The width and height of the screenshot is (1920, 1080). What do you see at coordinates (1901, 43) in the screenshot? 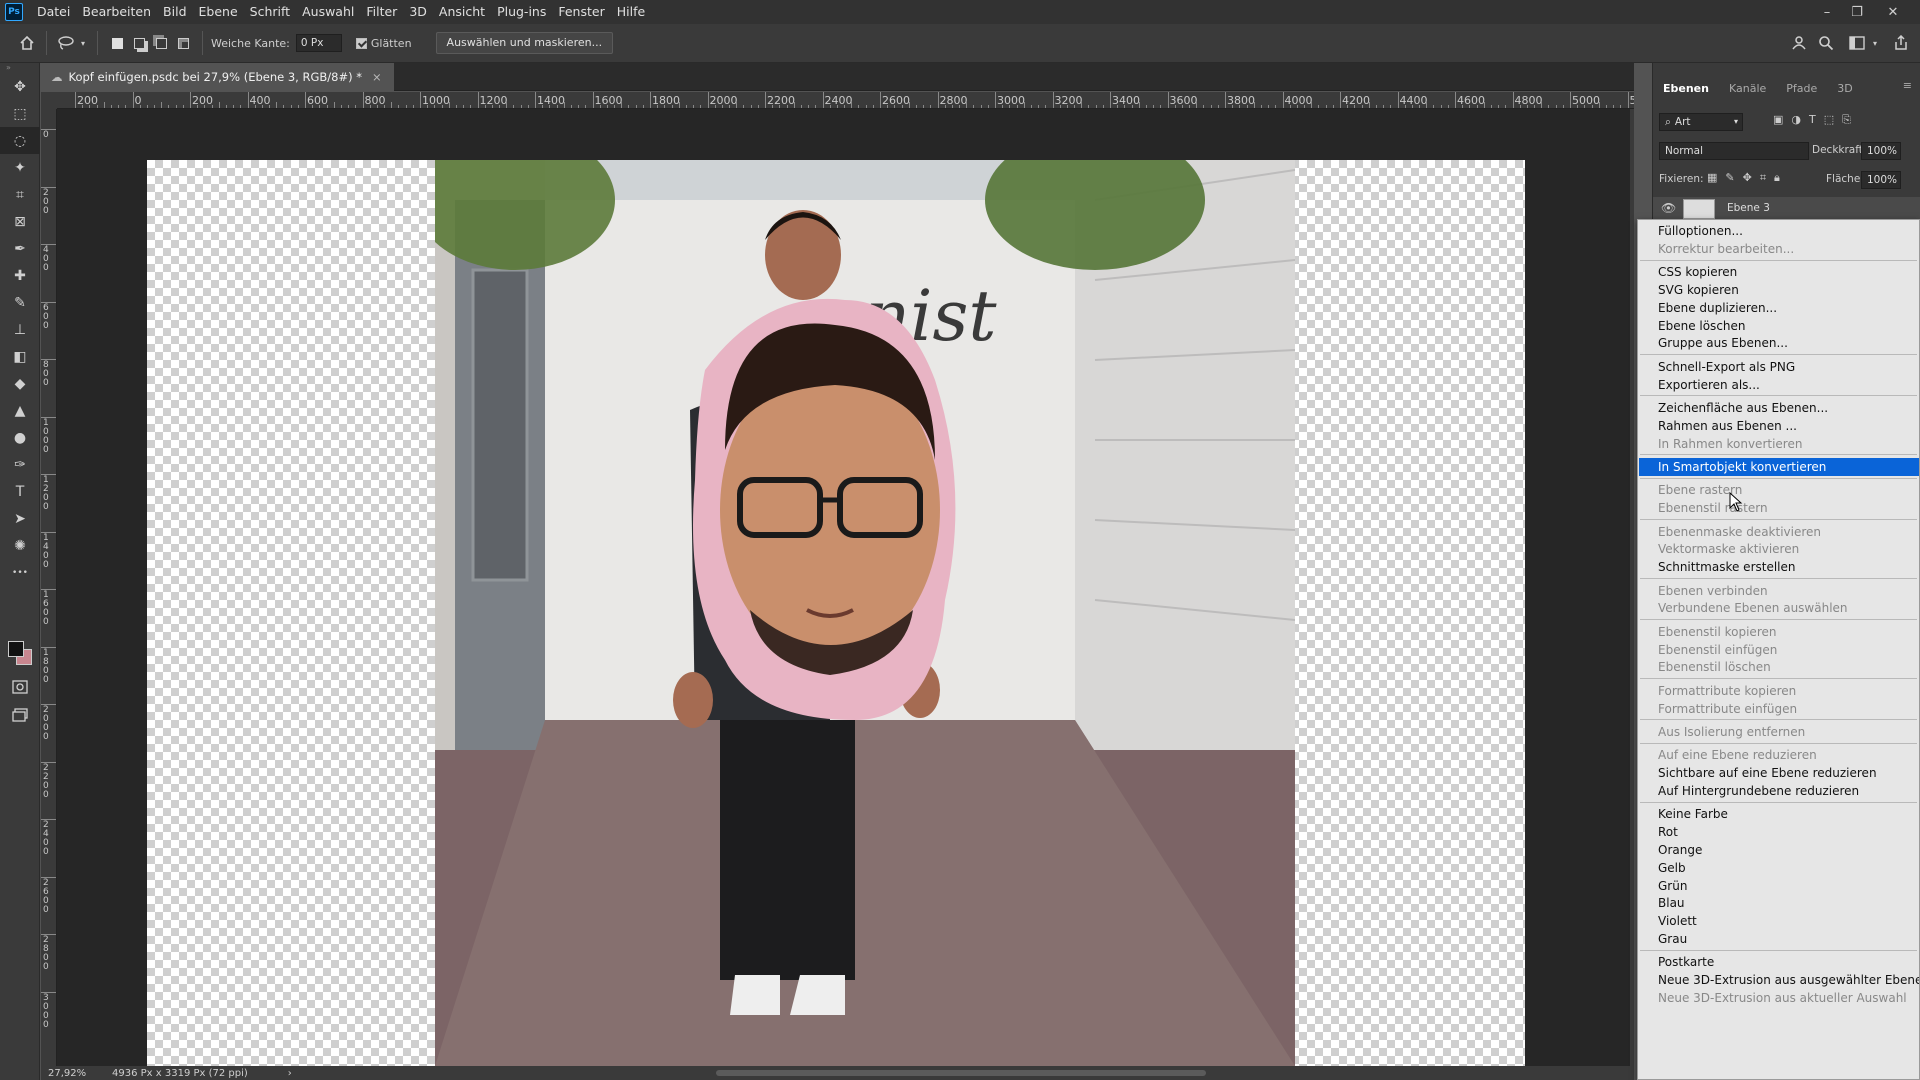
I see `share-icon` at bounding box center [1901, 43].